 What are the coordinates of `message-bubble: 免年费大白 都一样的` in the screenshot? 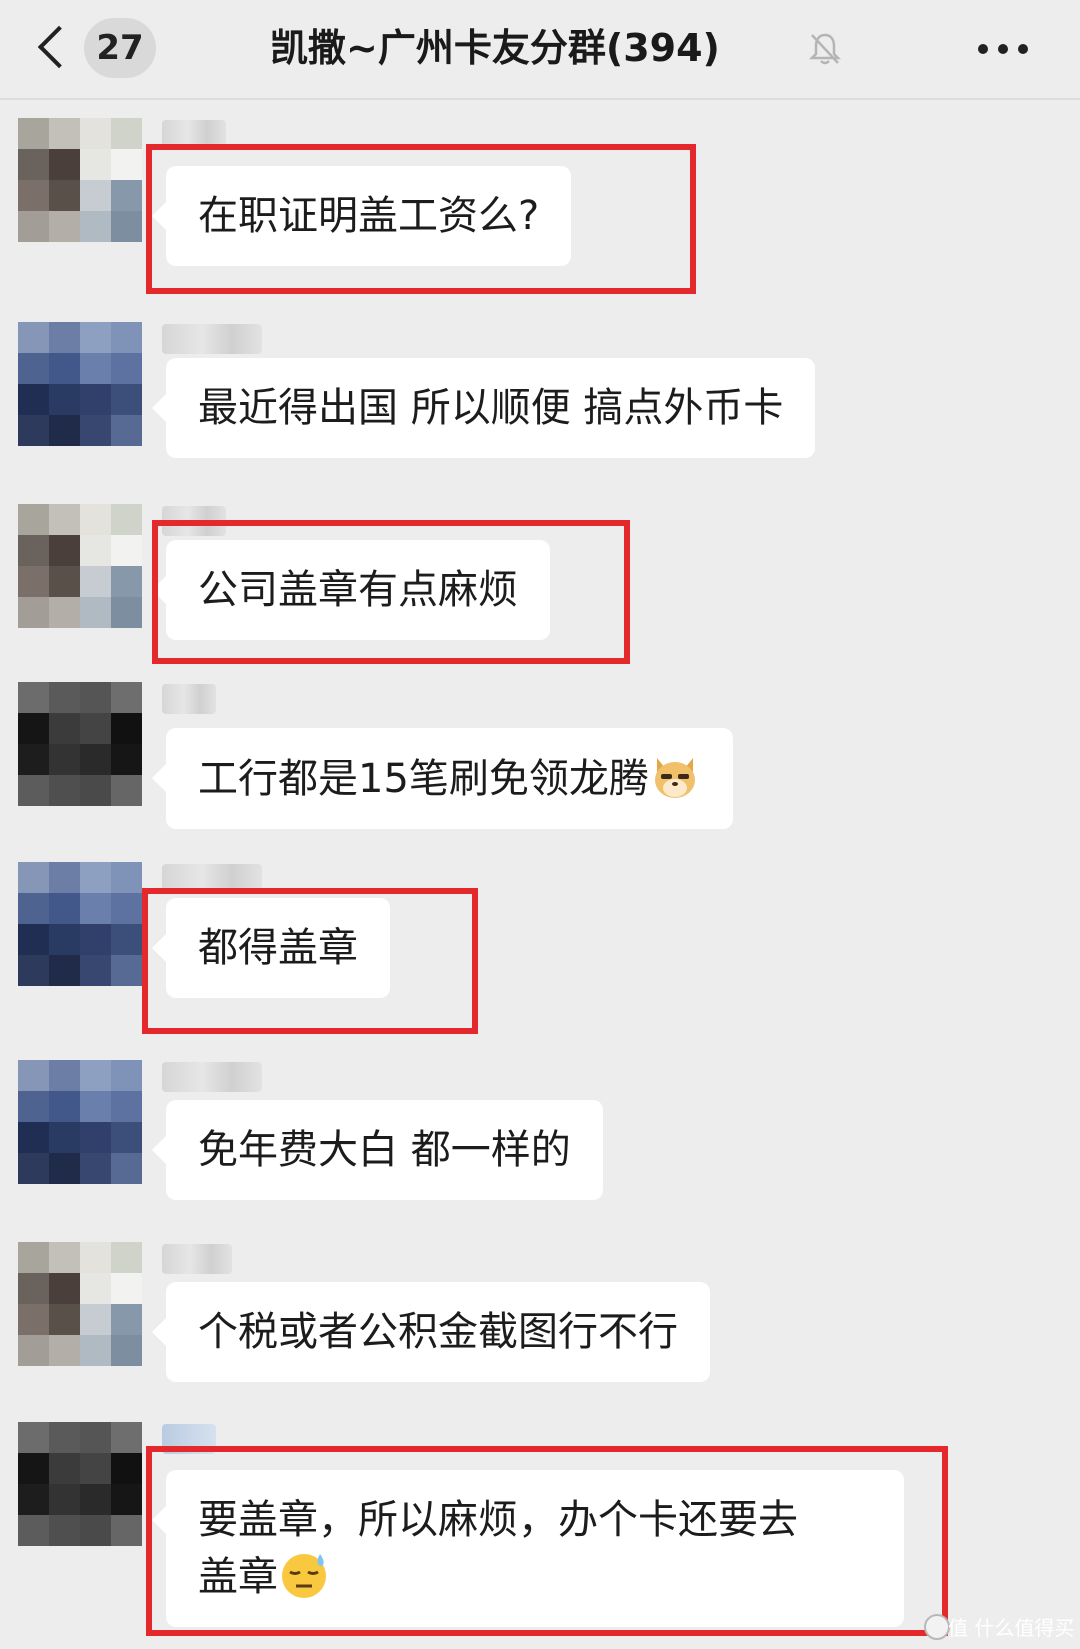 It's located at (377, 1150).